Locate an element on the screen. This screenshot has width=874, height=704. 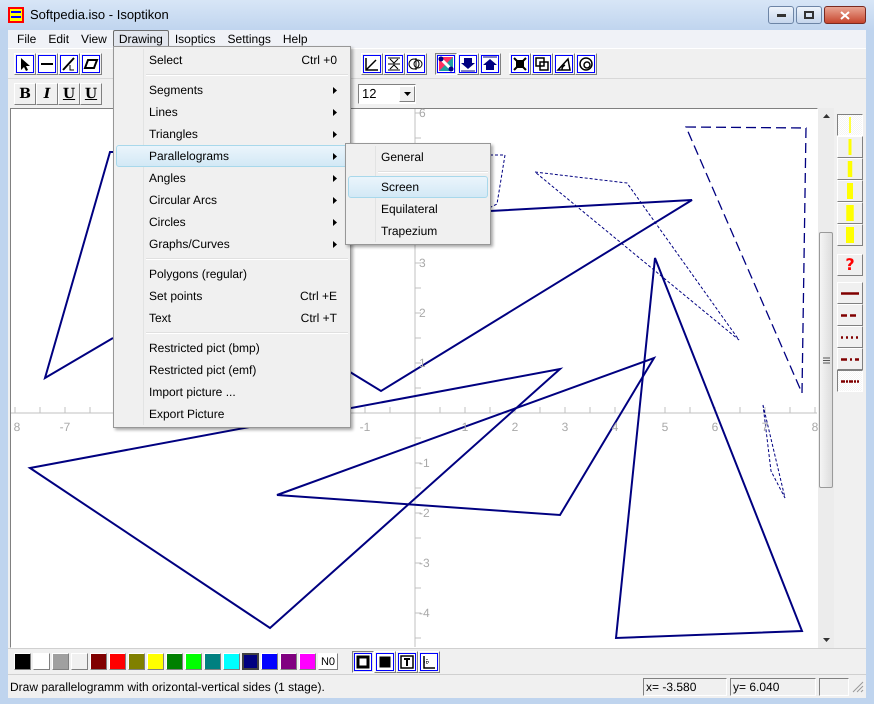
color-swatch is located at coordinates (250, 661).